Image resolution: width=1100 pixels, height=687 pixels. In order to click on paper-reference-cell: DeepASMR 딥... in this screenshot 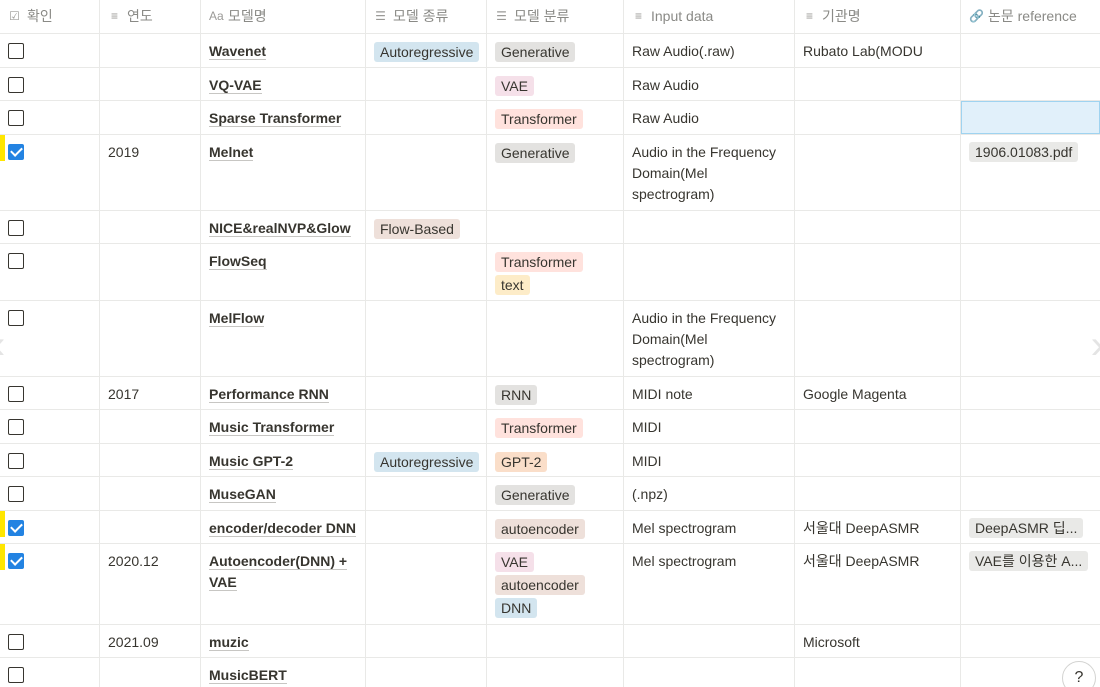, I will do `click(1030, 527)`.